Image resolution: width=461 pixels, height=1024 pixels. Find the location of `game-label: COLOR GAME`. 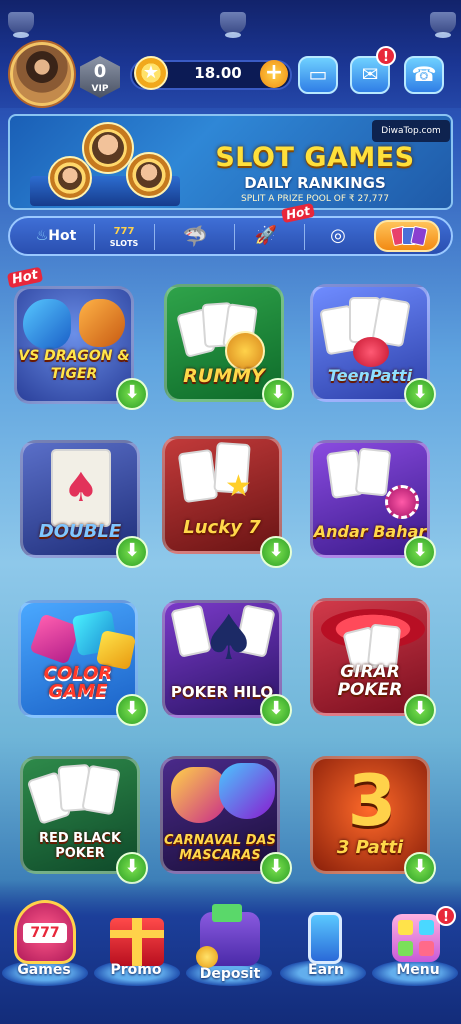

game-label: COLOR GAME is located at coordinates (78, 682).